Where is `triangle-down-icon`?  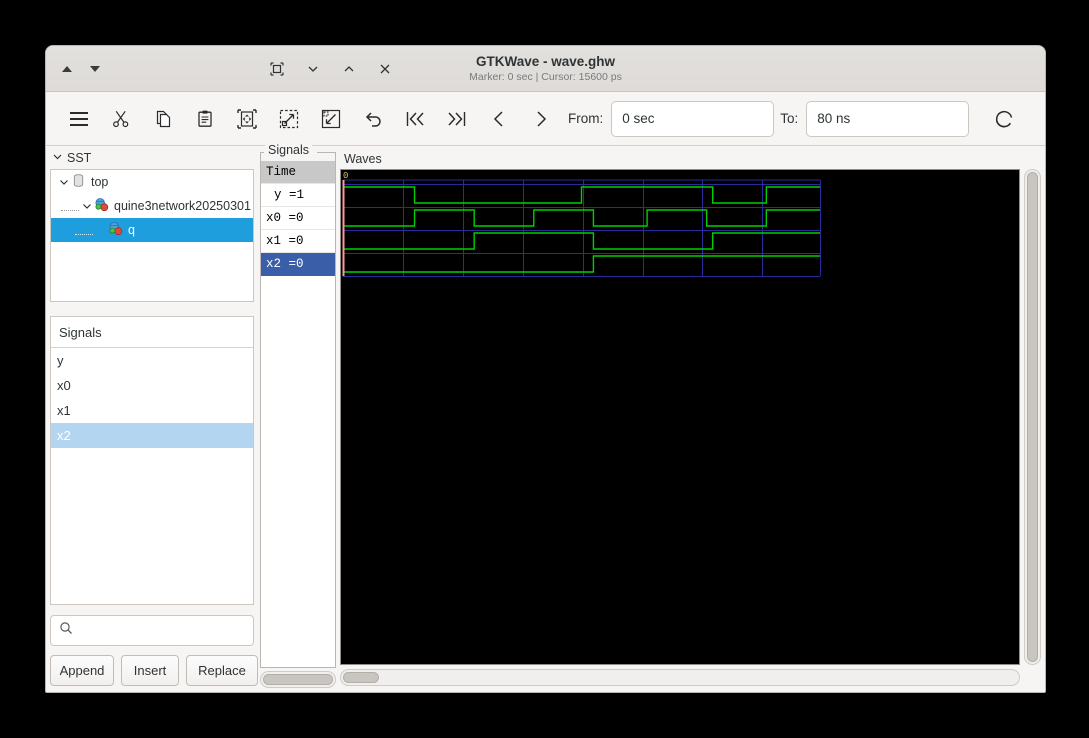 triangle-down-icon is located at coordinates (95, 69).